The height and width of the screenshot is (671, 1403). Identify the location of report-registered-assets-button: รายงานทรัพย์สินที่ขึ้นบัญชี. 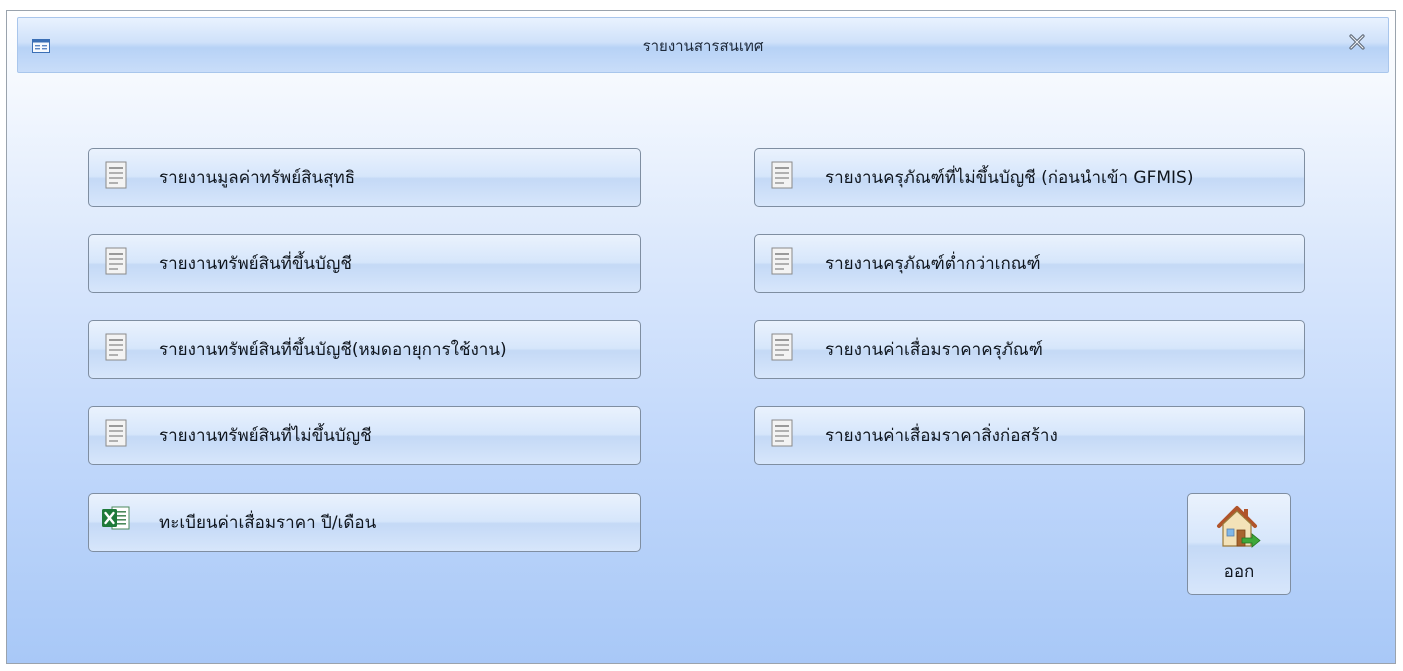
(364, 263).